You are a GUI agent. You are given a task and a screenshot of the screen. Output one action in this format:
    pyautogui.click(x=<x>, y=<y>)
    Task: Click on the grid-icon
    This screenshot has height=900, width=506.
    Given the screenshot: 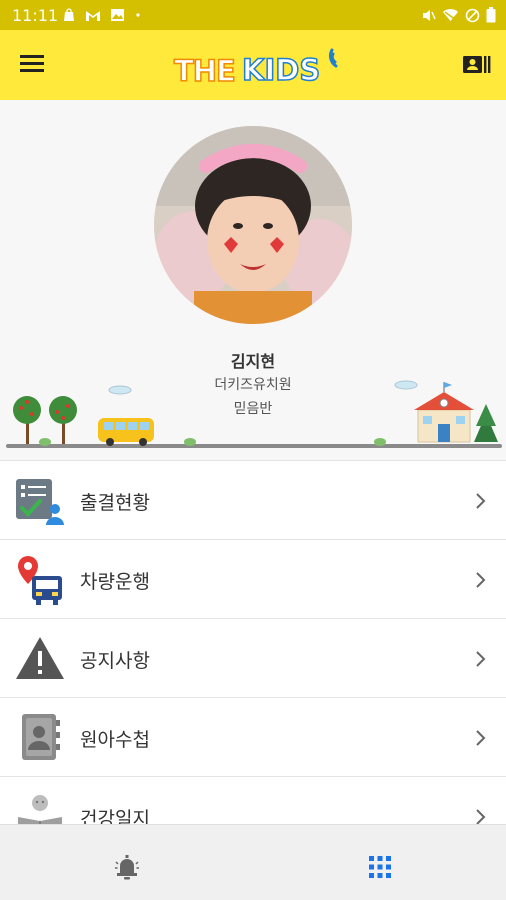 What is the action you would take?
    pyautogui.click(x=380, y=867)
    